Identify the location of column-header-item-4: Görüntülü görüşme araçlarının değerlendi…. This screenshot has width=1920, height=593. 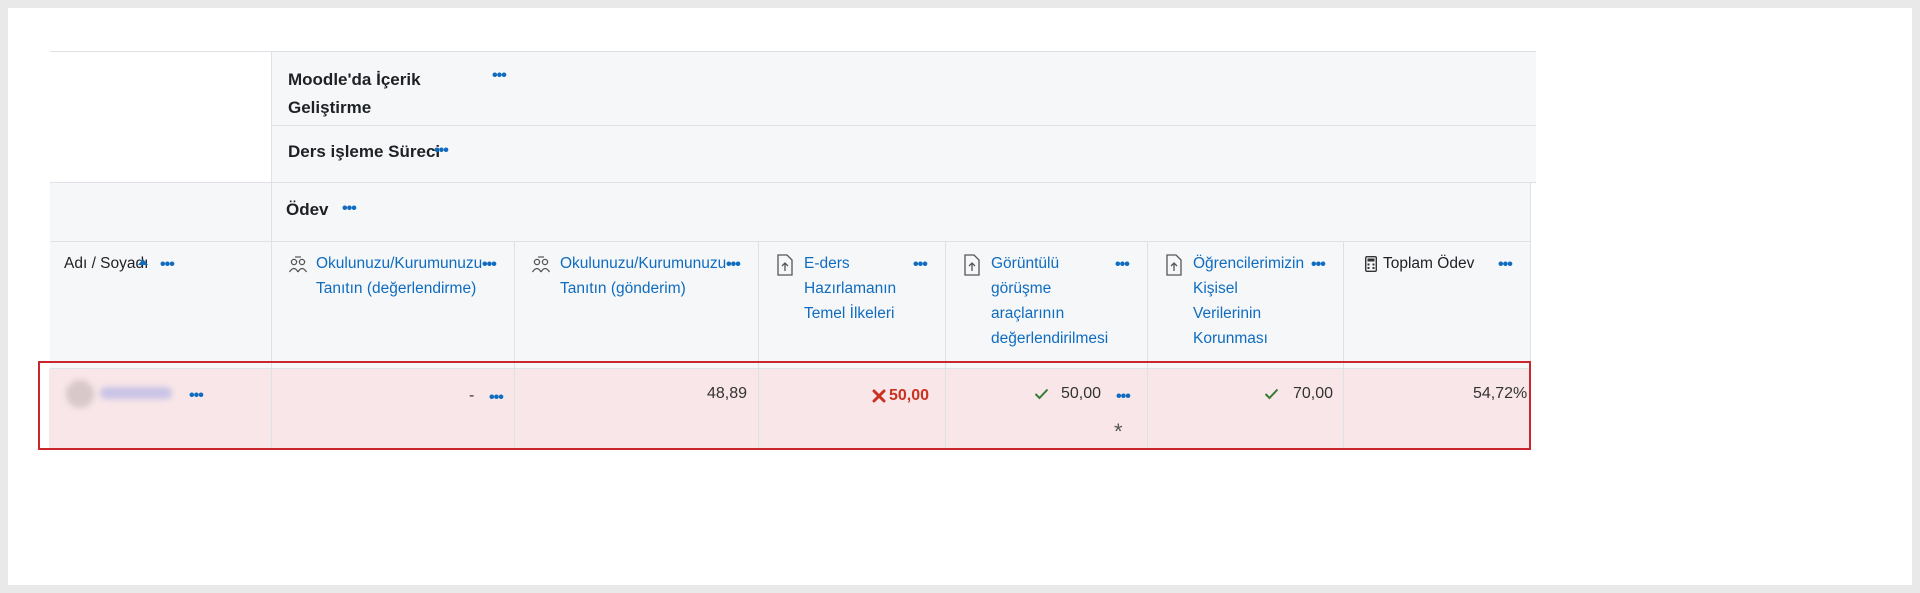
(1051, 301).